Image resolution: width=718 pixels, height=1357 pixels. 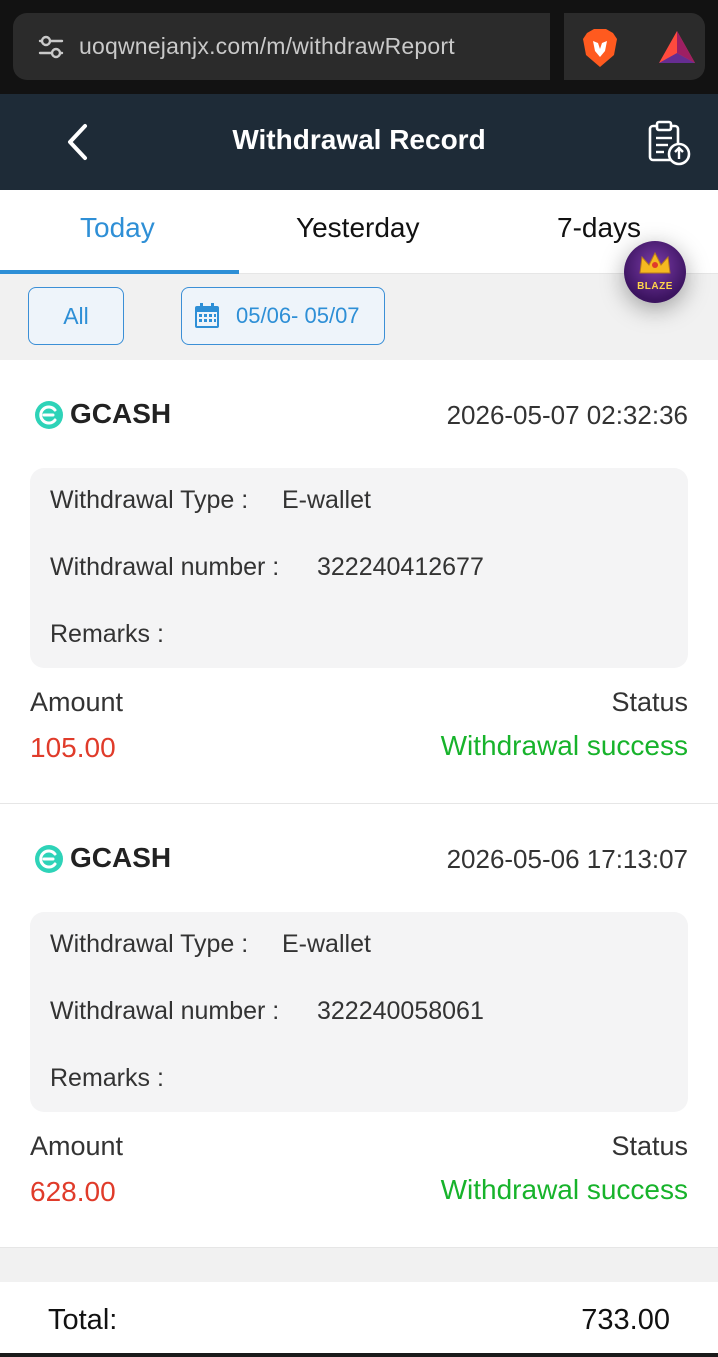 I want to click on clipboard-upload-icon, so click(x=669, y=143).